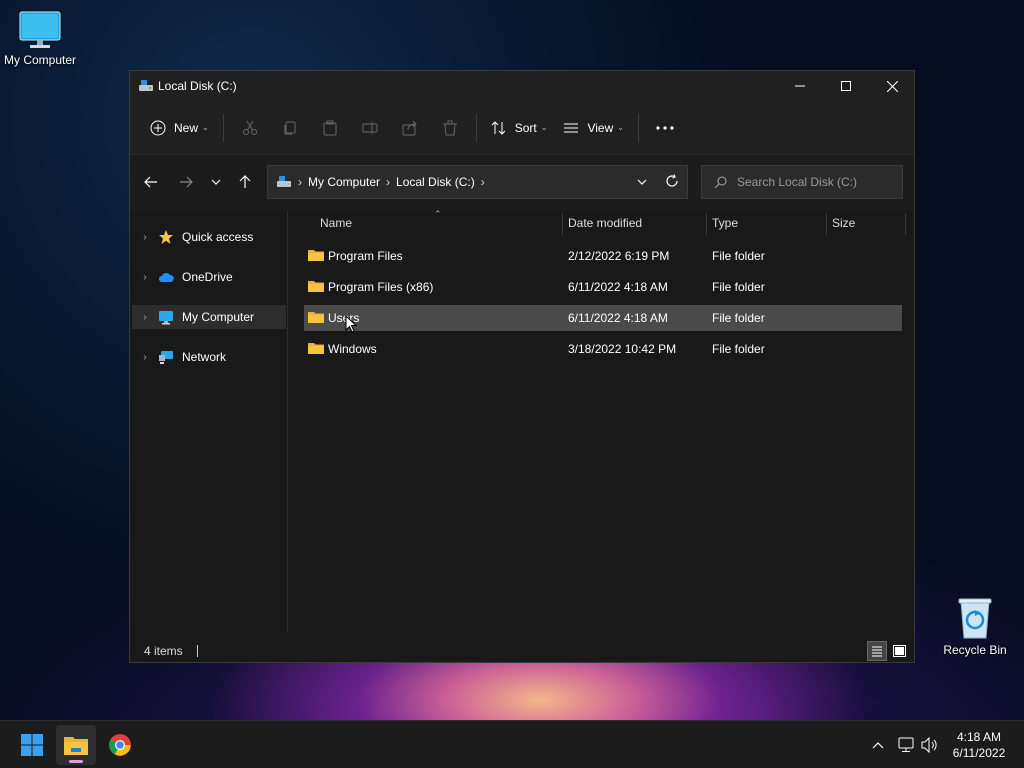 Image resolution: width=1024 pixels, height=768 pixels. What do you see at coordinates (979, 745) in the screenshot?
I see `clock: 4:18 AM 6/11/2022` at bounding box center [979, 745].